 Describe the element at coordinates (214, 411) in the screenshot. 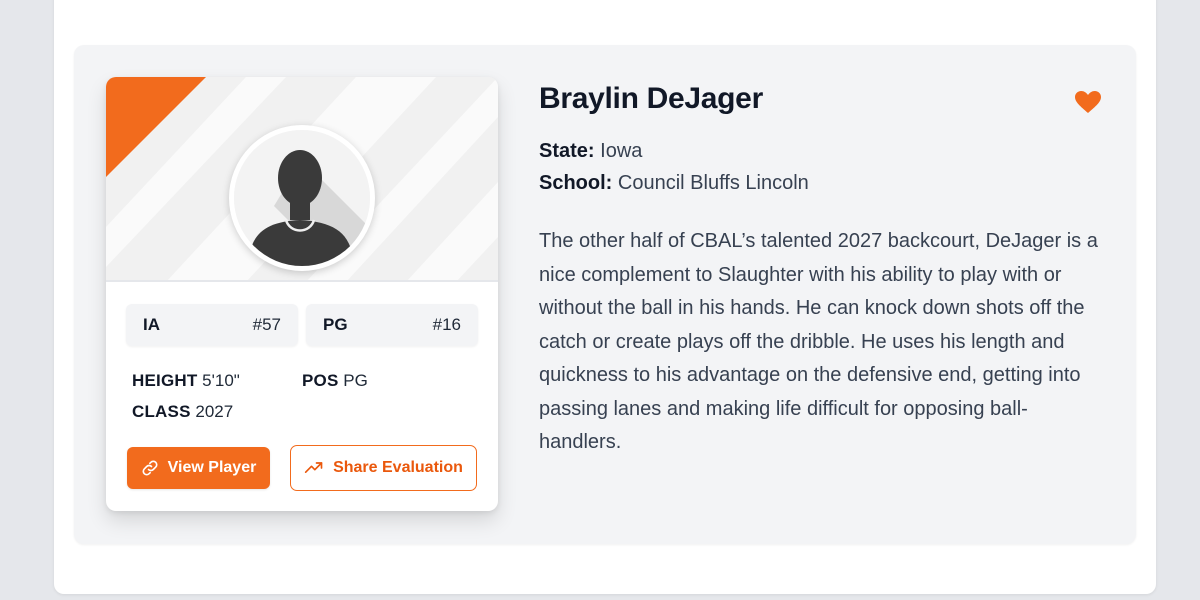

I see `class-value: 2027` at that location.